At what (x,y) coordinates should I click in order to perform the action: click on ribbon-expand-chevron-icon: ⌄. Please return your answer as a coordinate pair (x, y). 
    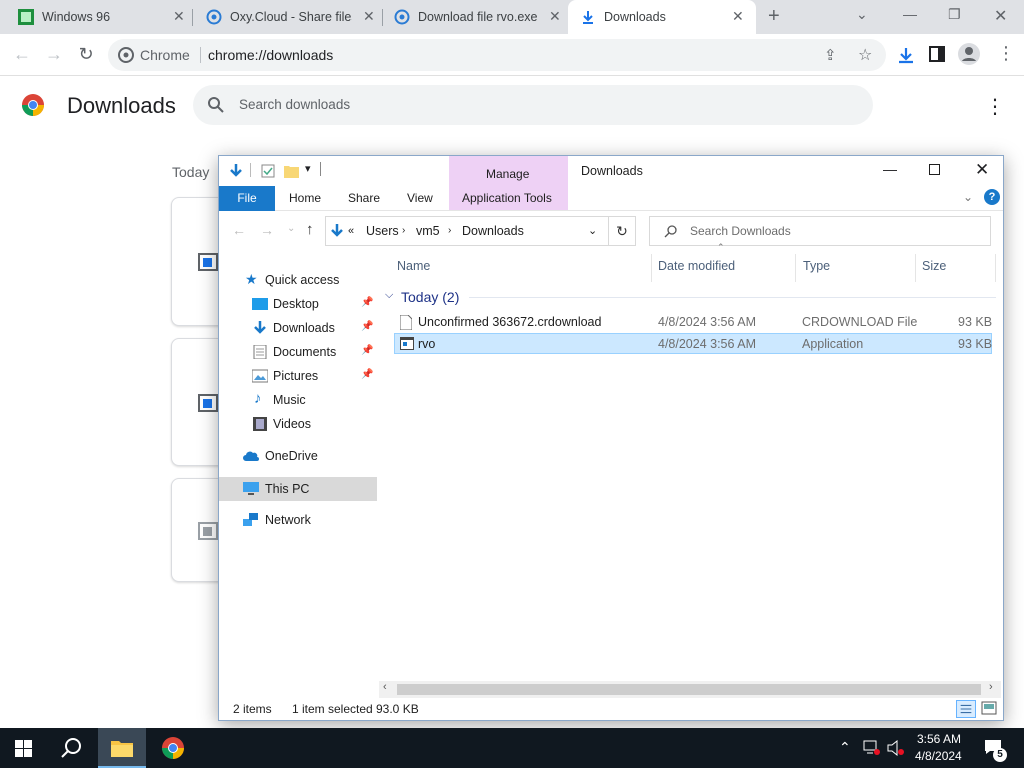
    Looking at the image, I should click on (968, 197).